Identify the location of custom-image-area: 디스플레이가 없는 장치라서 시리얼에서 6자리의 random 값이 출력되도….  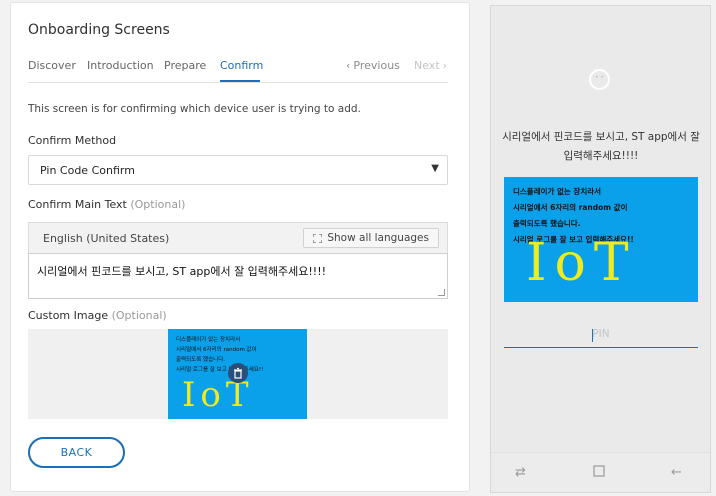
(238, 374).